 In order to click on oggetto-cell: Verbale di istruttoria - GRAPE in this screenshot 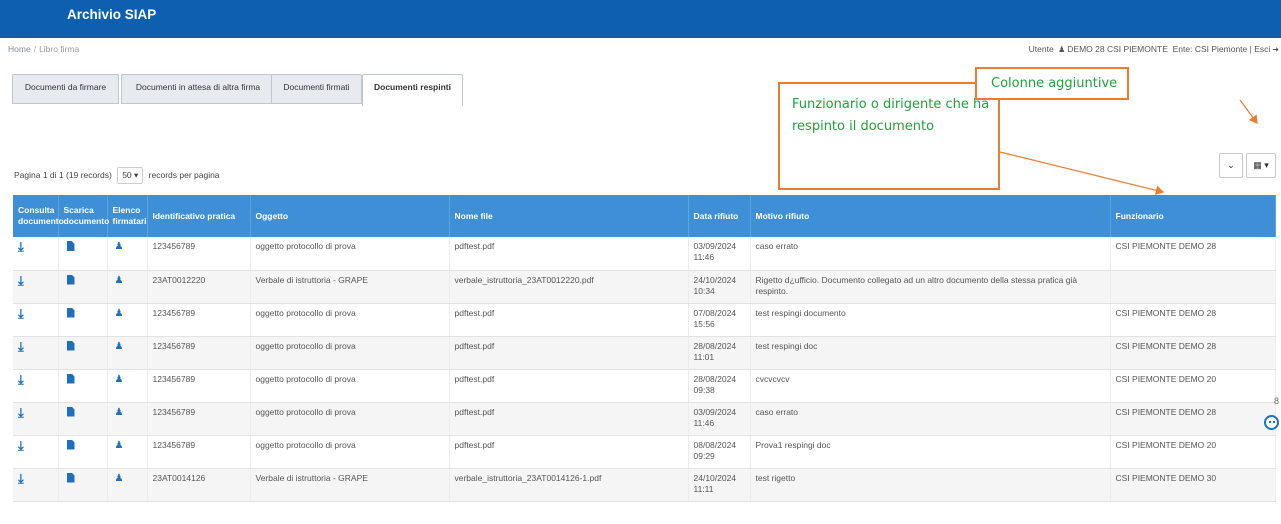, I will do `click(350, 485)`.